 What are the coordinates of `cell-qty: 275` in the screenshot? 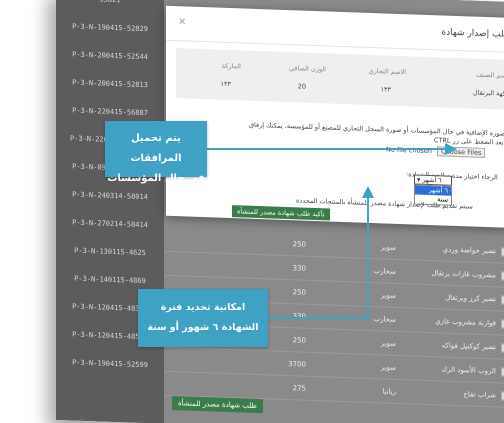 It's located at (299, 388).